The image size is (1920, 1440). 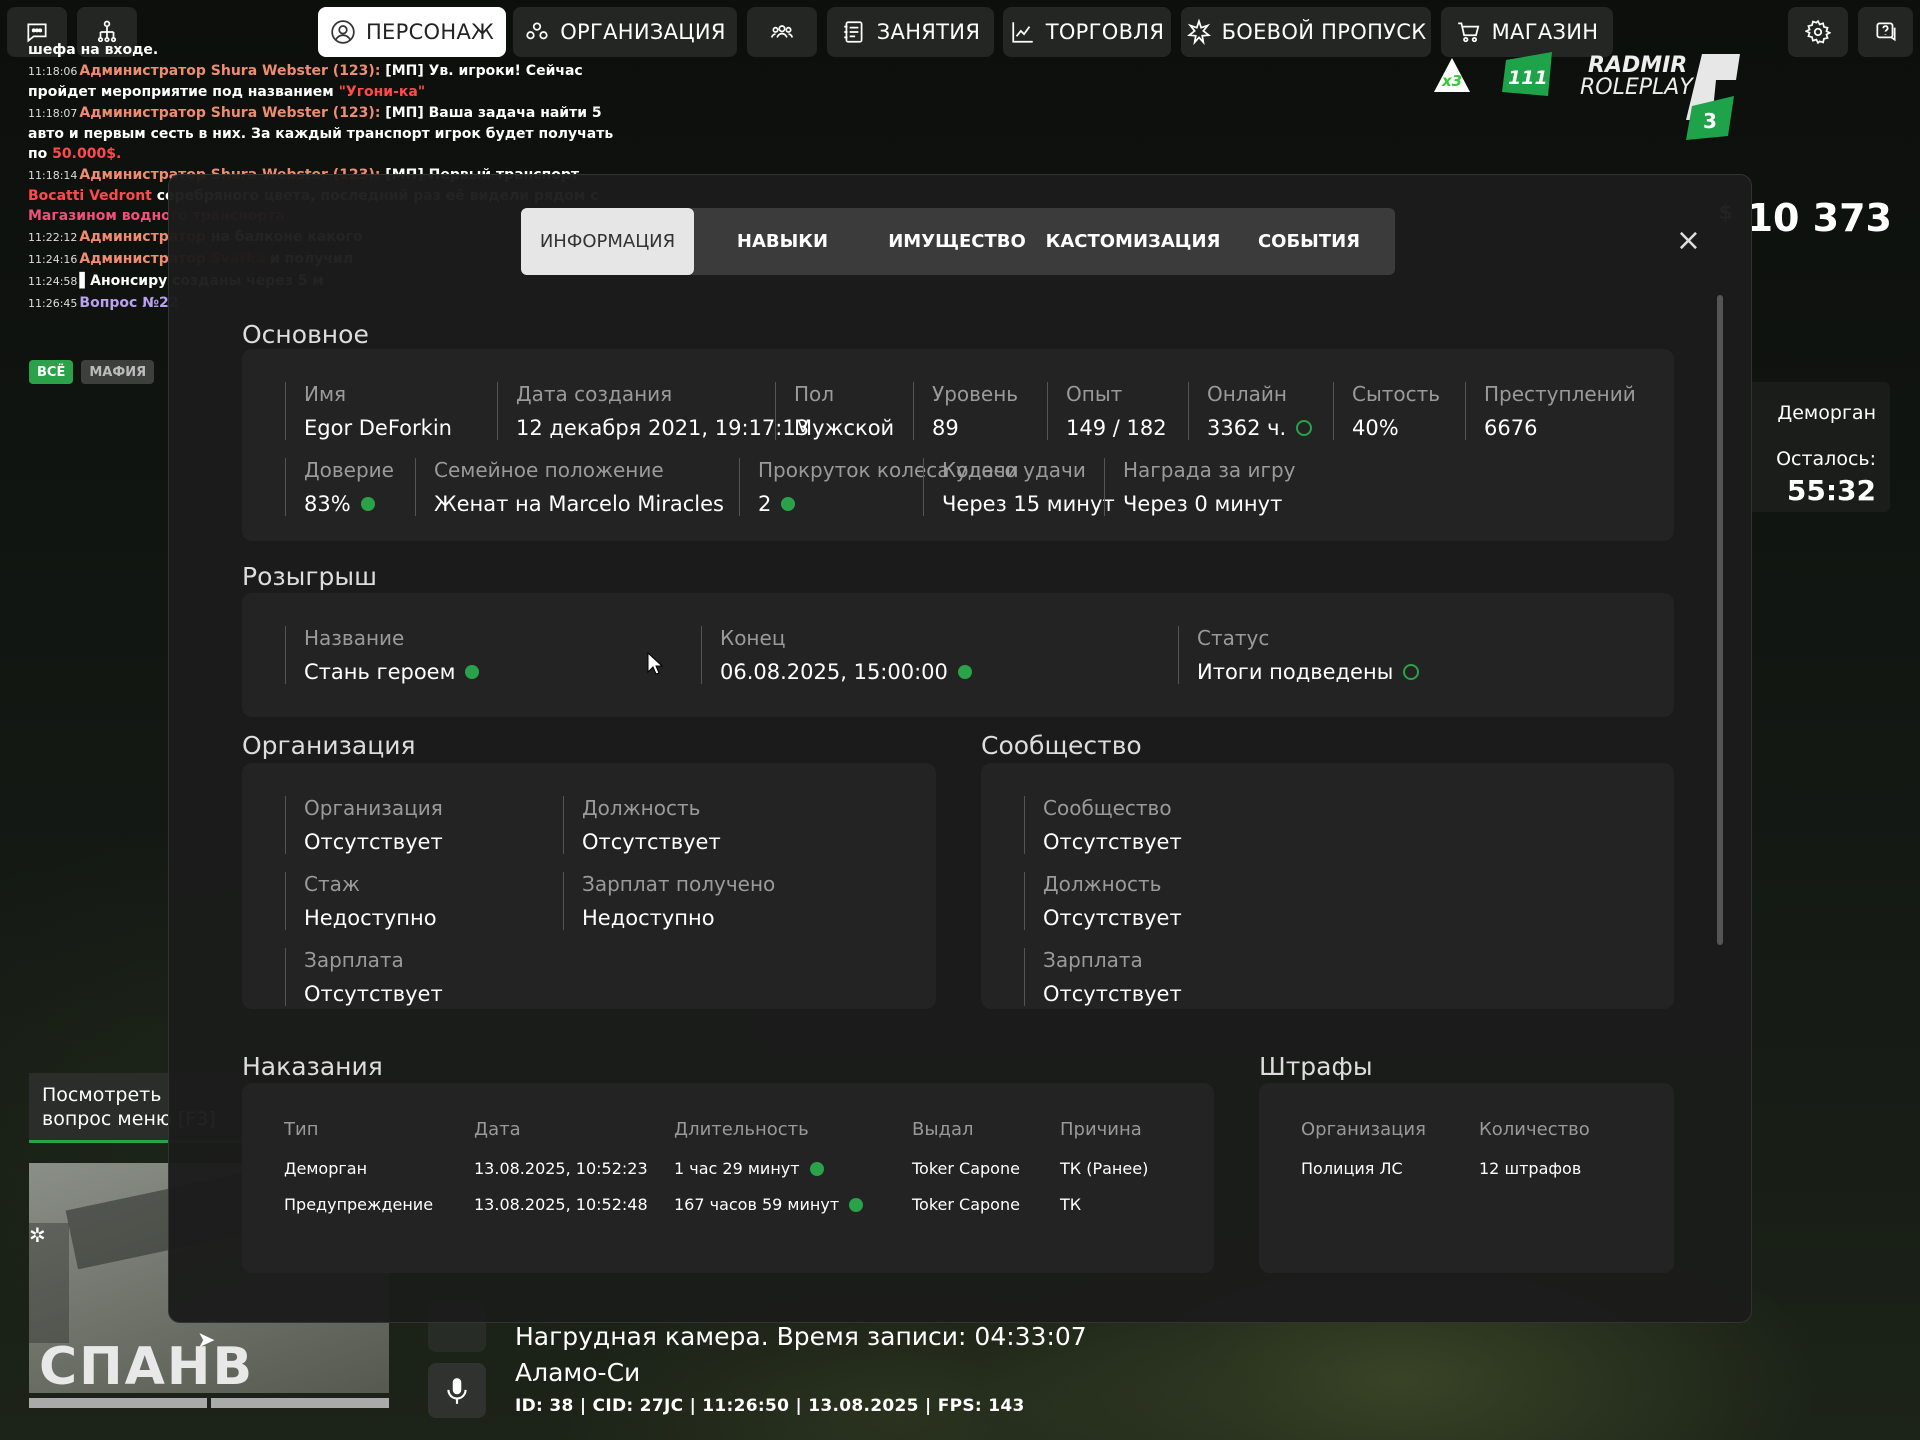 What do you see at coordinates (1688, 240) in the screenshot?
I see `close-icon: ×` at bounding box center [1688, 240].